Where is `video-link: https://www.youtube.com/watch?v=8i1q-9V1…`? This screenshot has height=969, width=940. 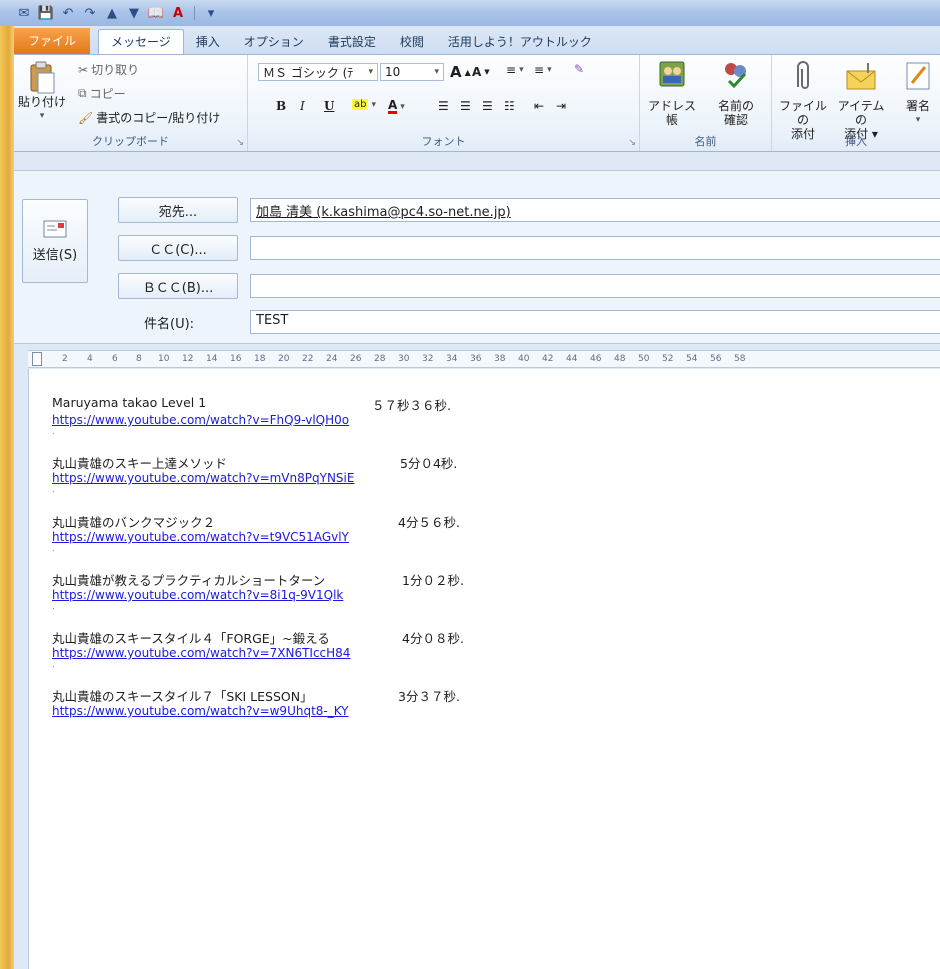 video-link: https://www.youtube.com/watch?v=8i1q-9V1… is located at coordinates (197, 595).